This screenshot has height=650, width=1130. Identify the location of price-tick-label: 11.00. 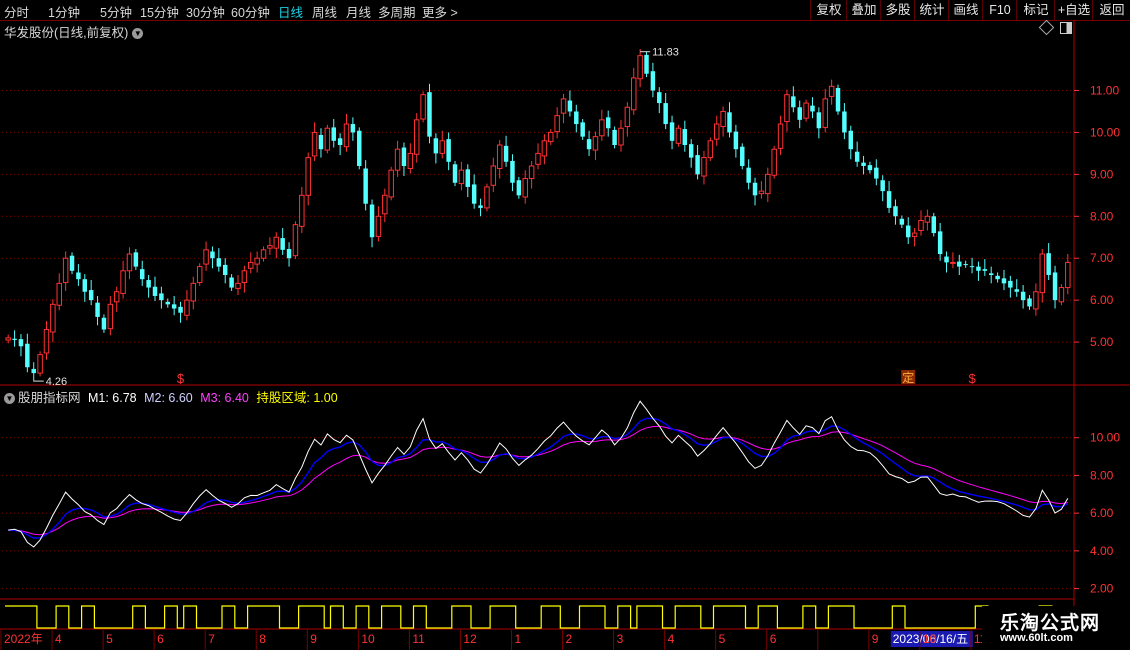
(1104, 91).